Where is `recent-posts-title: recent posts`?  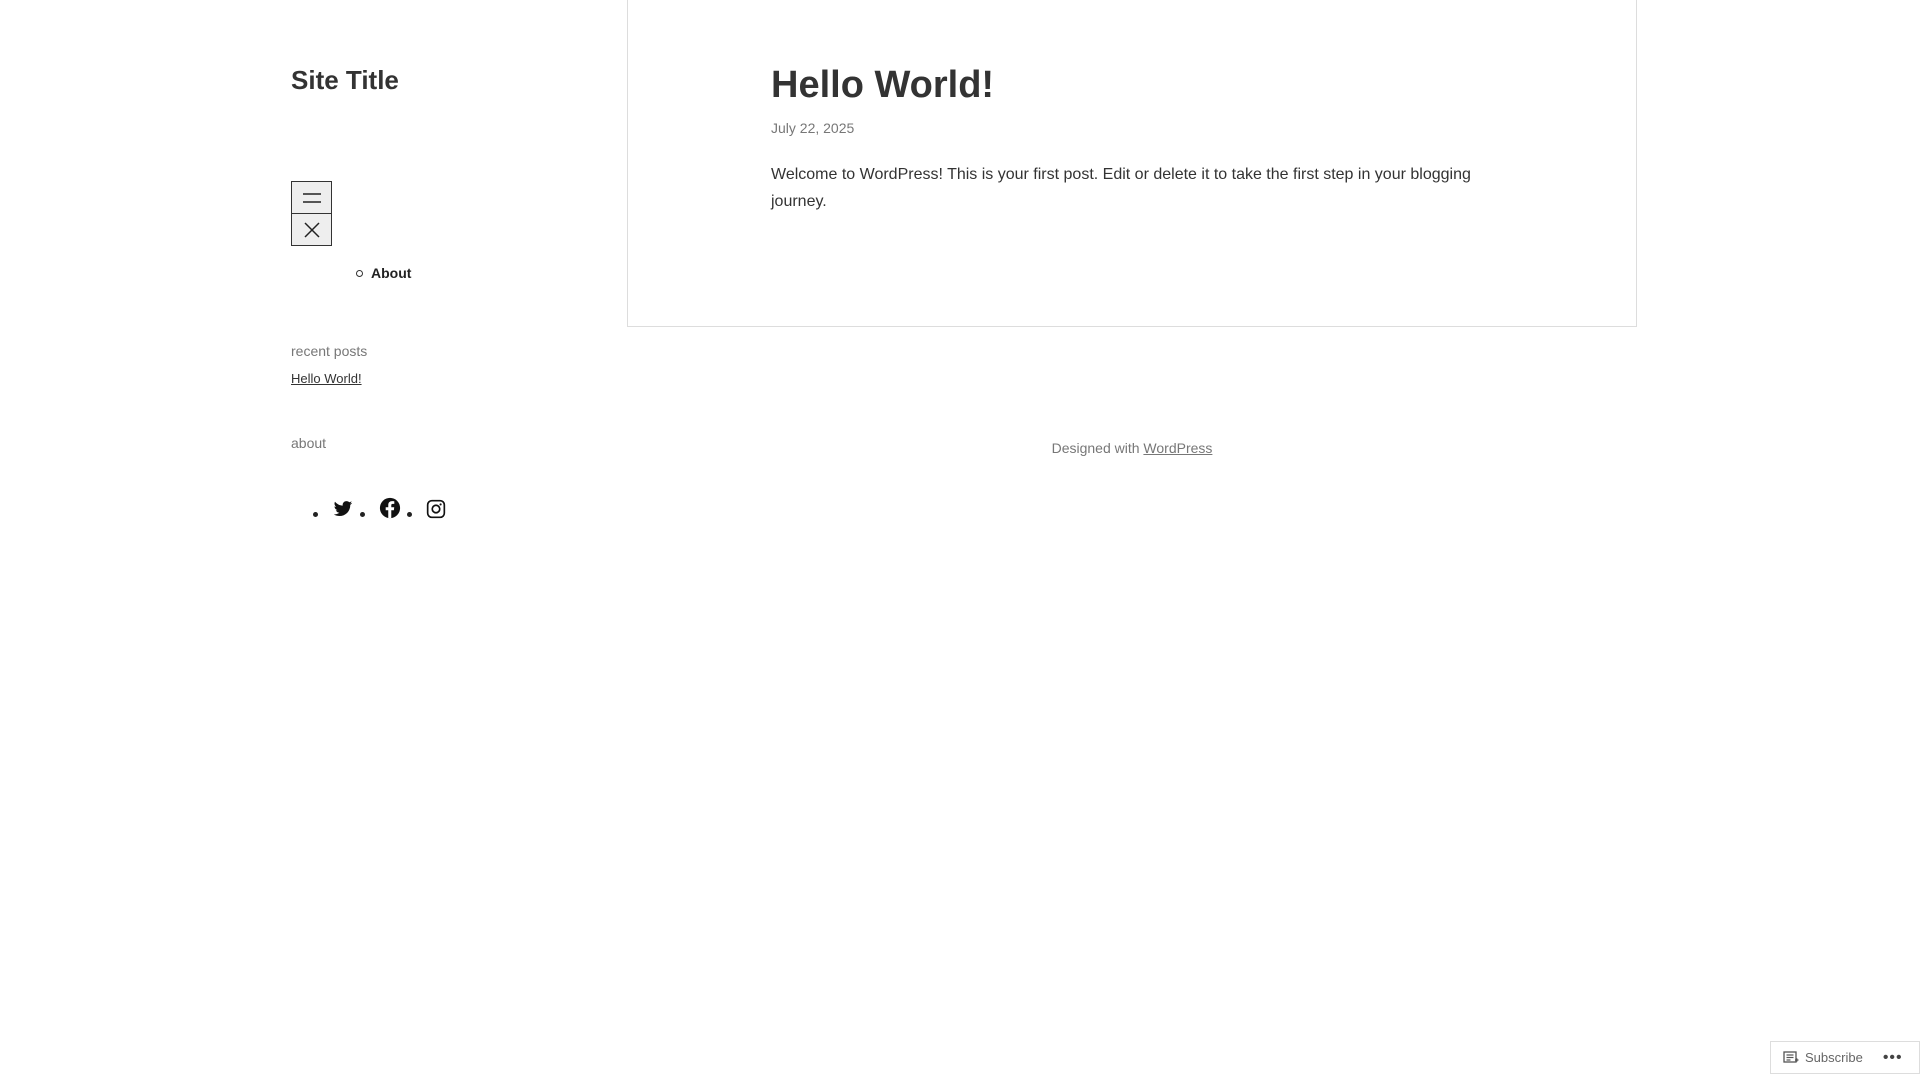 recent-posts-title: recent posts is located at coordinates (329, 351).